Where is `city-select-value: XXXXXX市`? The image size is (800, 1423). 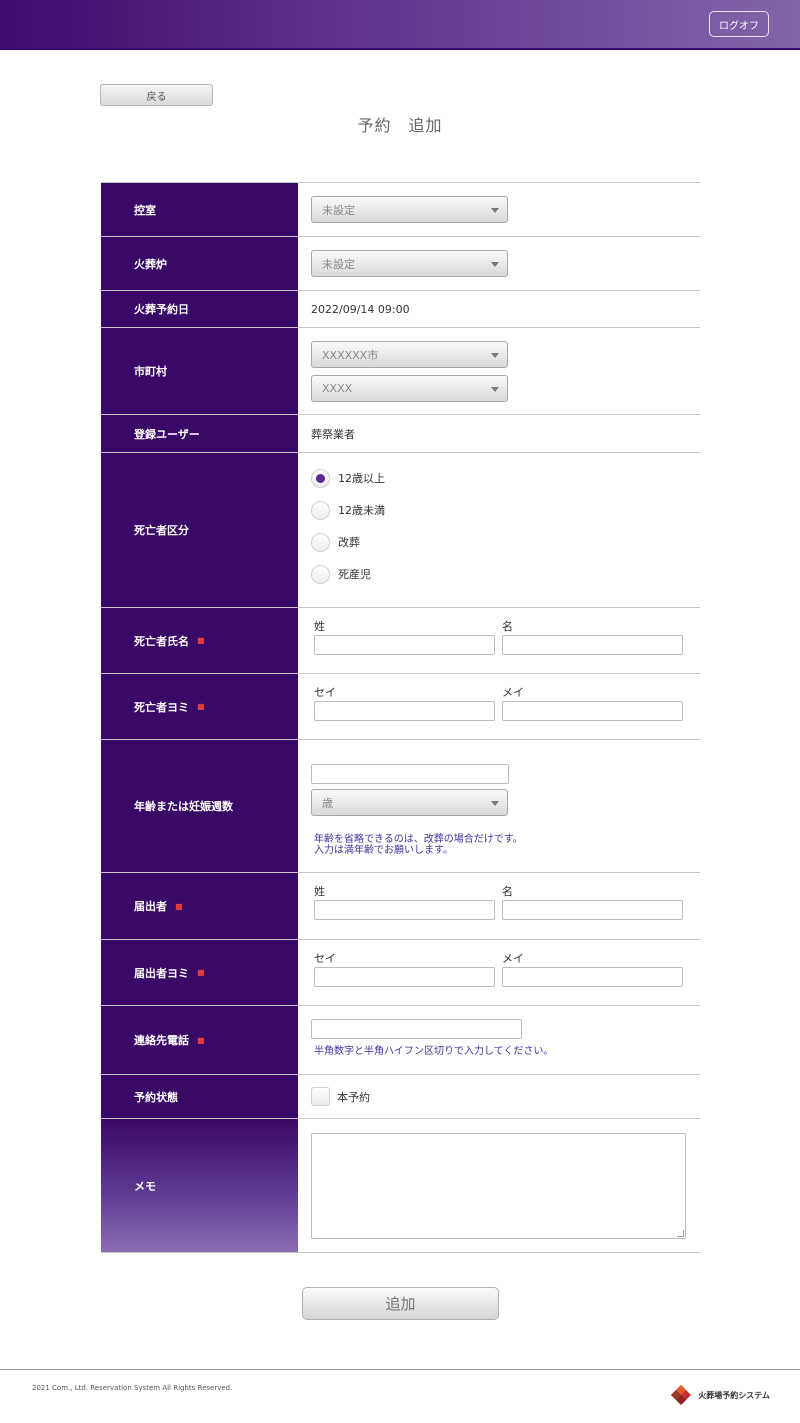 city-select-value: XXXXXX市 is located at coordinates (350, 355).